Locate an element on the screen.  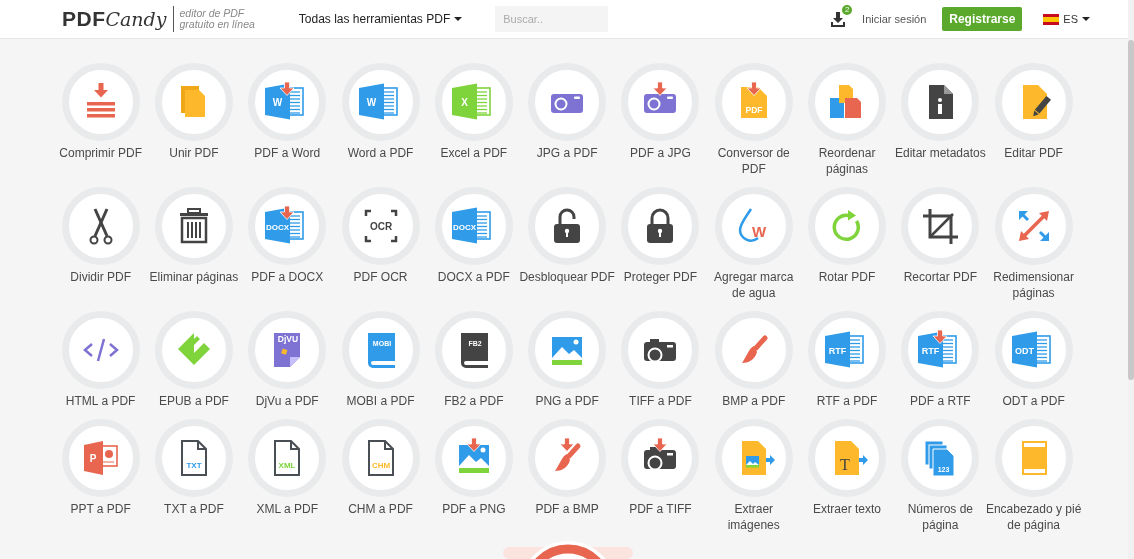
scissors-icon is located at coordinates (100, 226).